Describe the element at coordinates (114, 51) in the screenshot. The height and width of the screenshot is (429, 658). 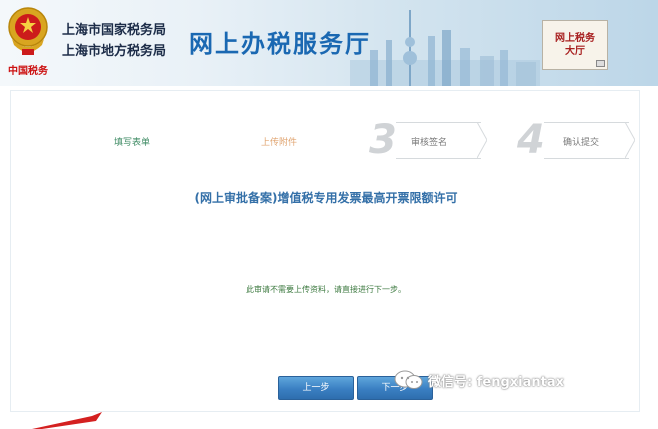
I see `bureau-local: 上海市地方税务局` at that location.